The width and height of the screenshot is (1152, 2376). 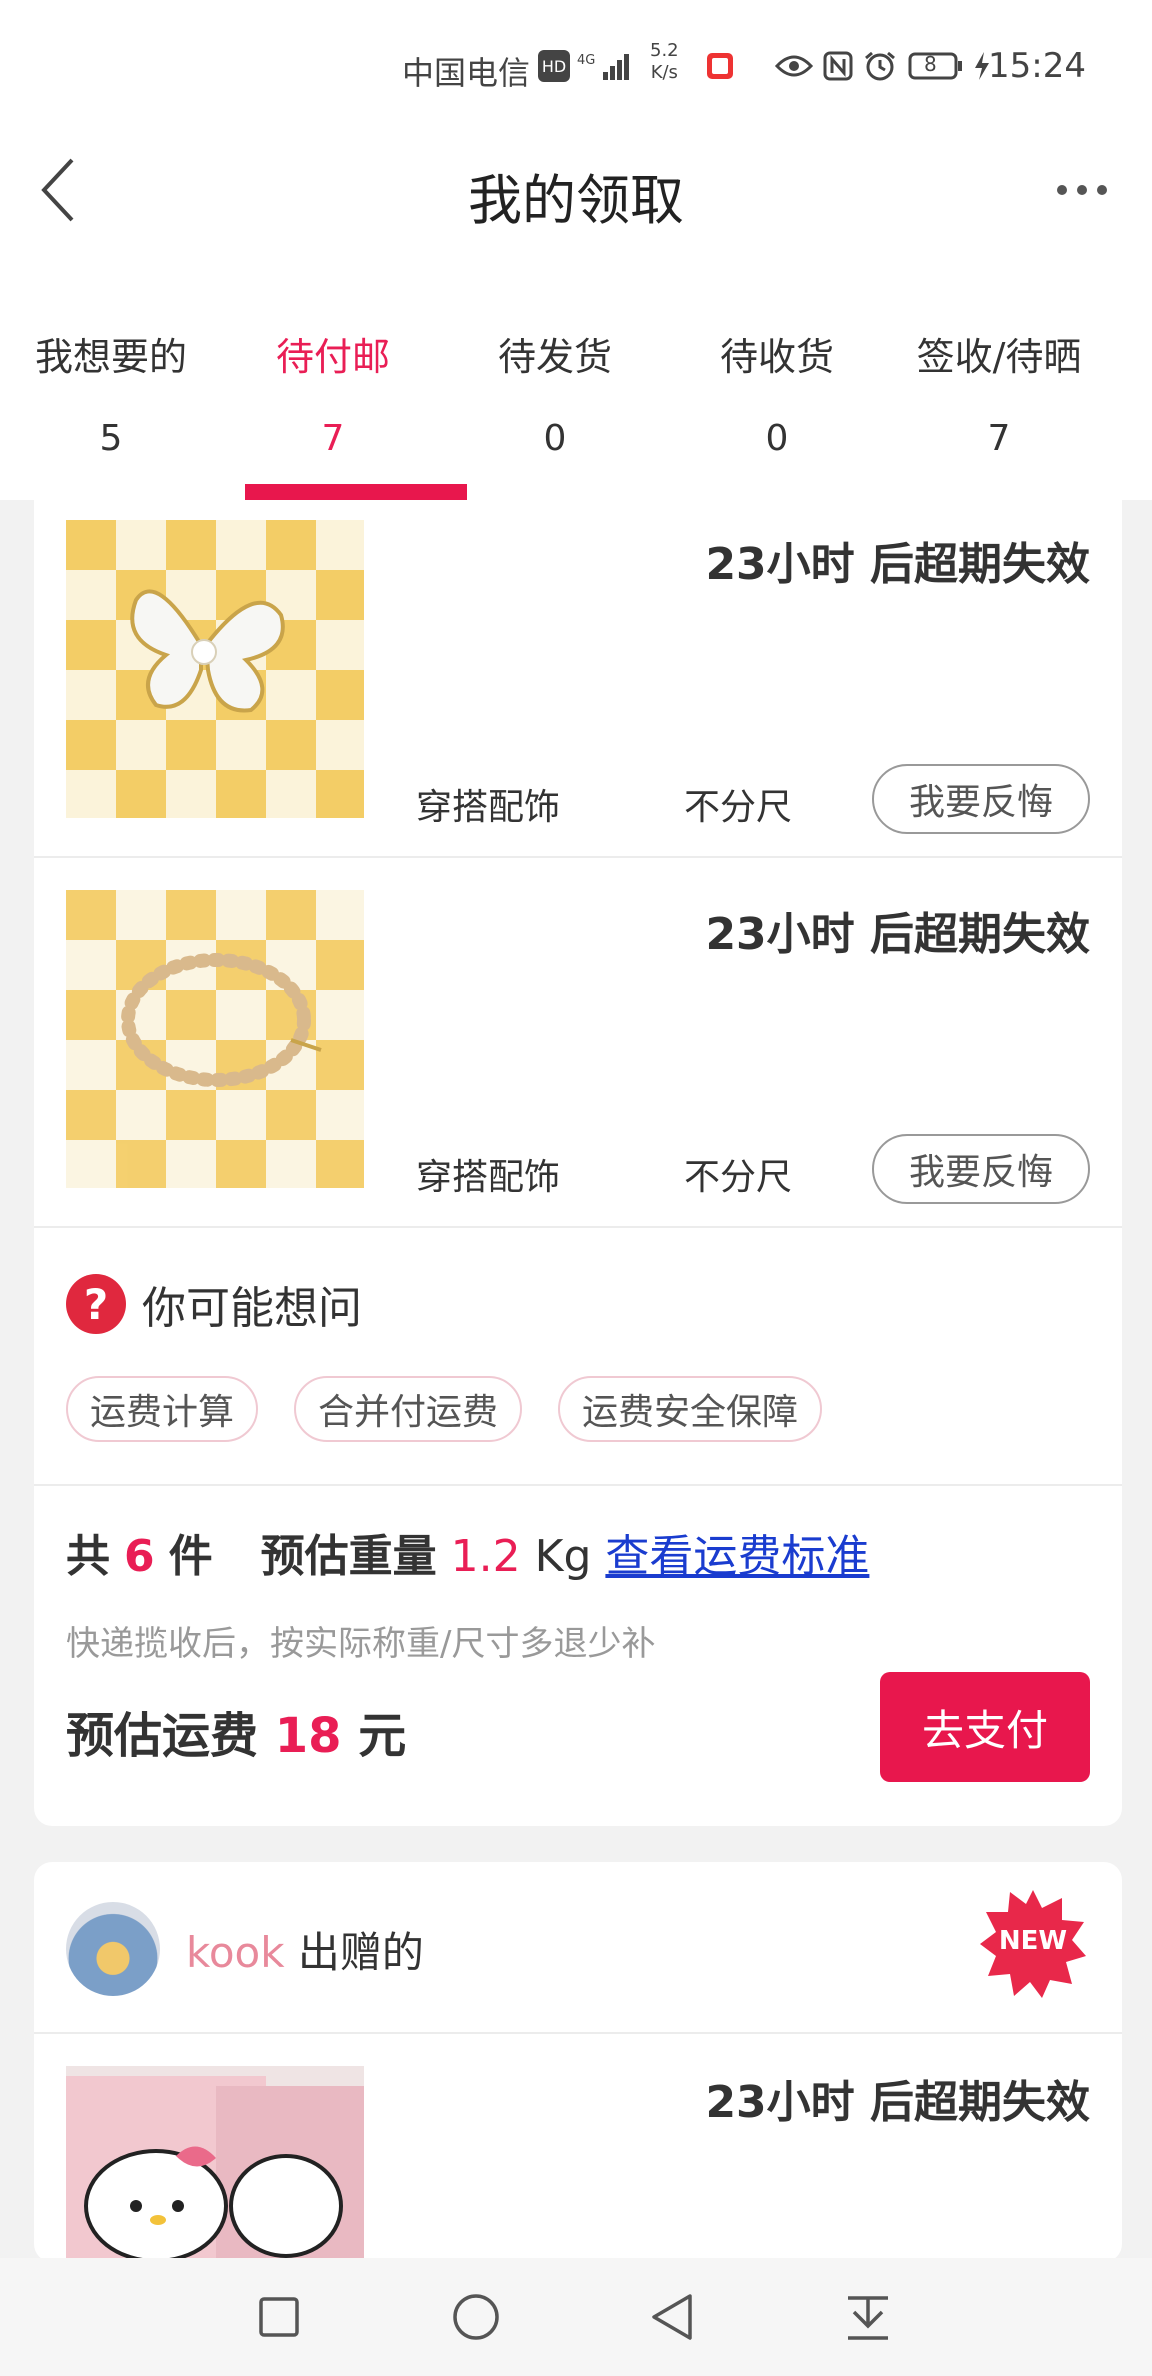 I want to click on giver-suffix: 出赠的, so click(x=360, y=1952).